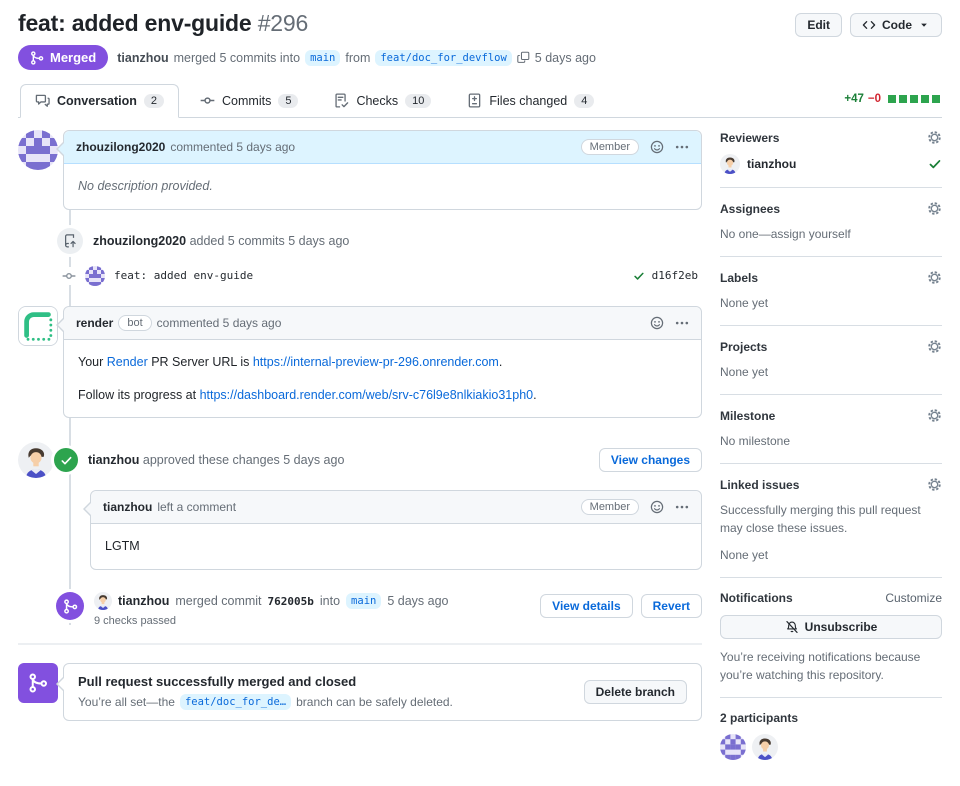 The width and height of the screenshot is (960, 786). I want to click on commit-row: feat: added env-guide d16f2eb, so click(360, 276).